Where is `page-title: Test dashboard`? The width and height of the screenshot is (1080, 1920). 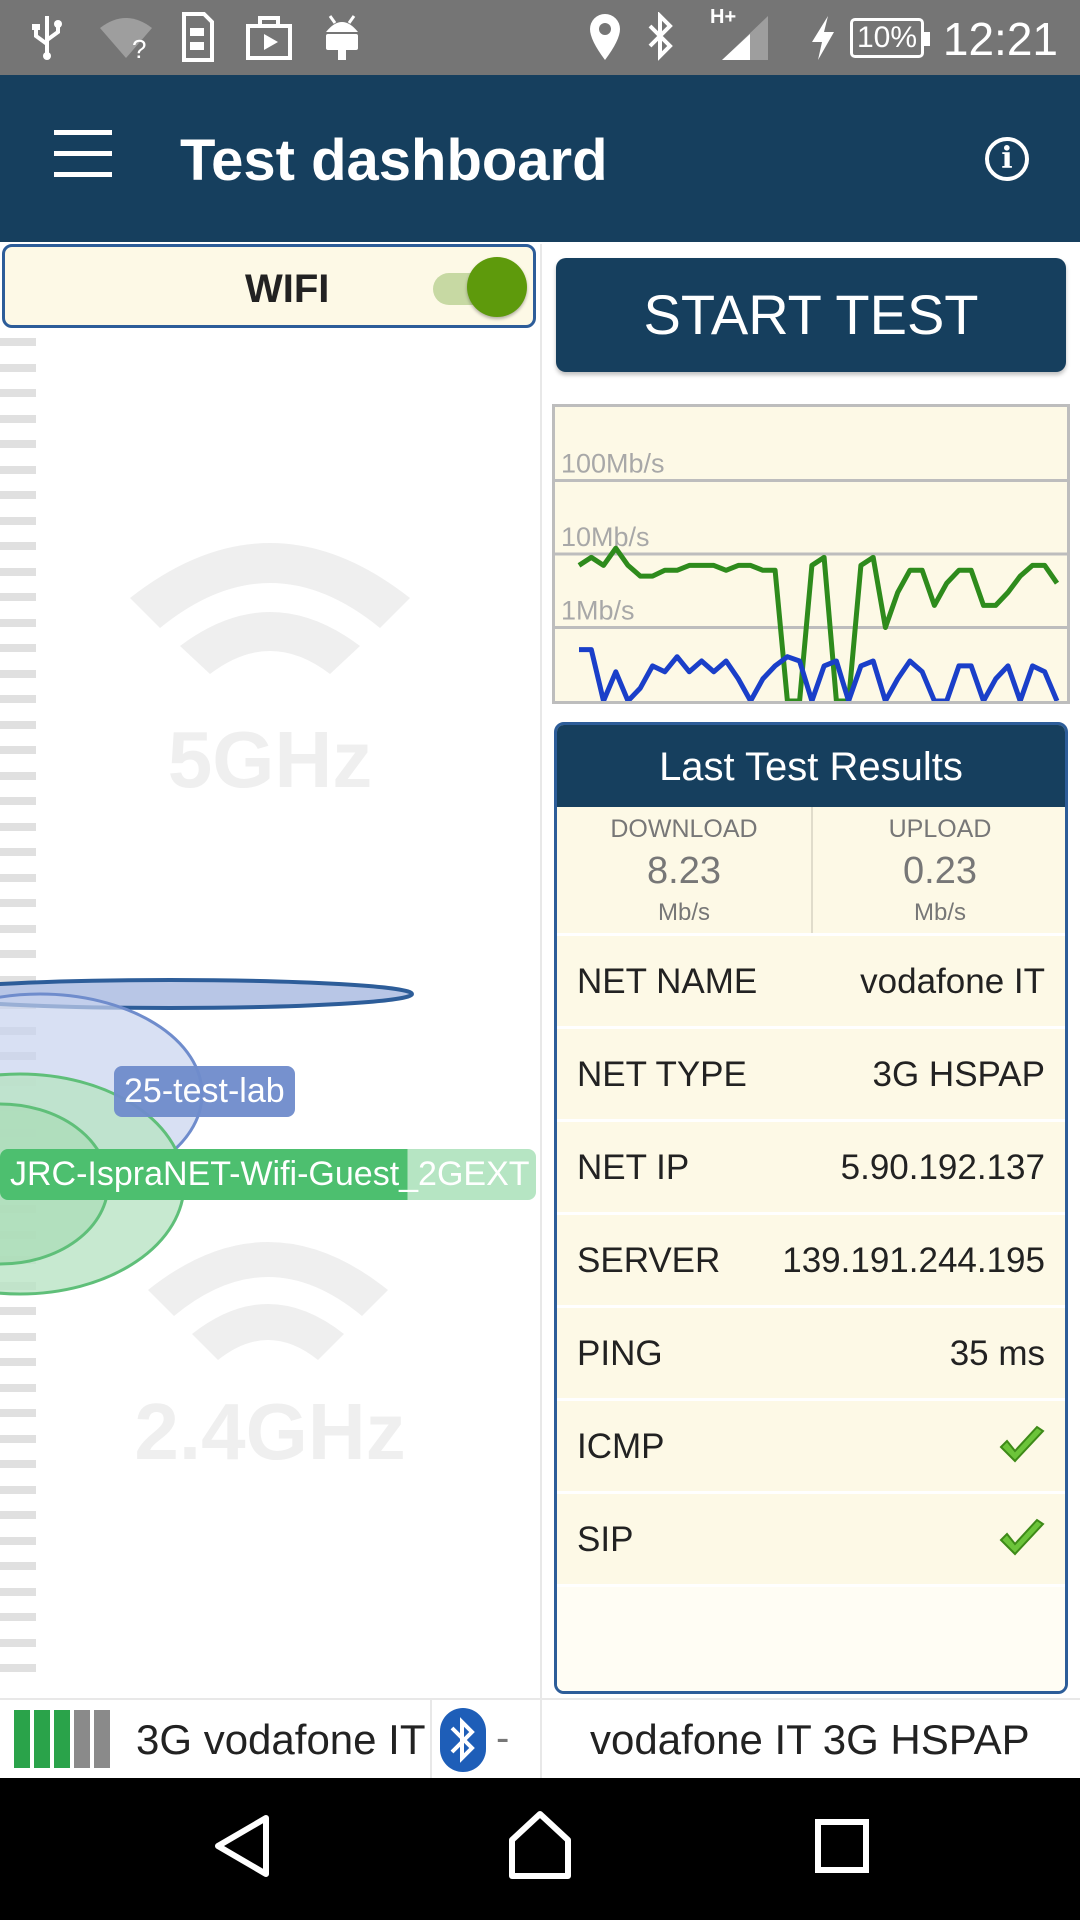
page-title: Test dashboard is located at coordinates (394, 160).